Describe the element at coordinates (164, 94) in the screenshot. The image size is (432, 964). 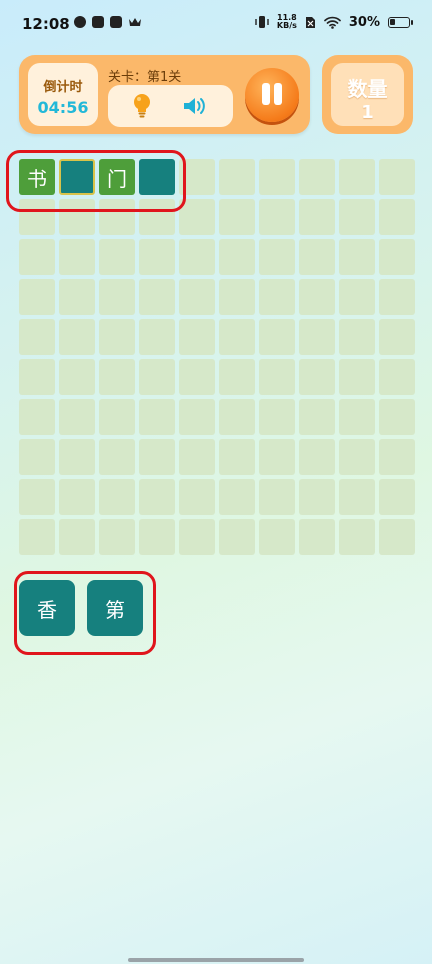
I see `game-info-panel: 倒计时 04:56 关卡：第1关` at that location.